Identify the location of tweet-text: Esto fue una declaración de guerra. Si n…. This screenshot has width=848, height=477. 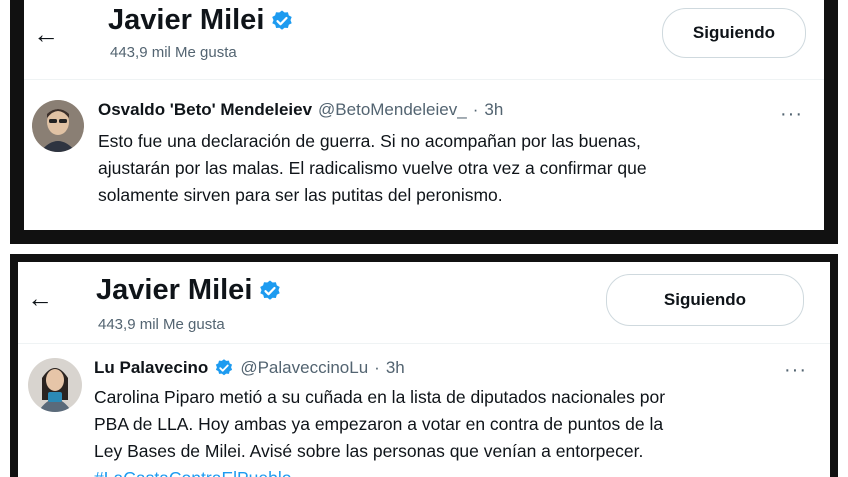
(448, 168).